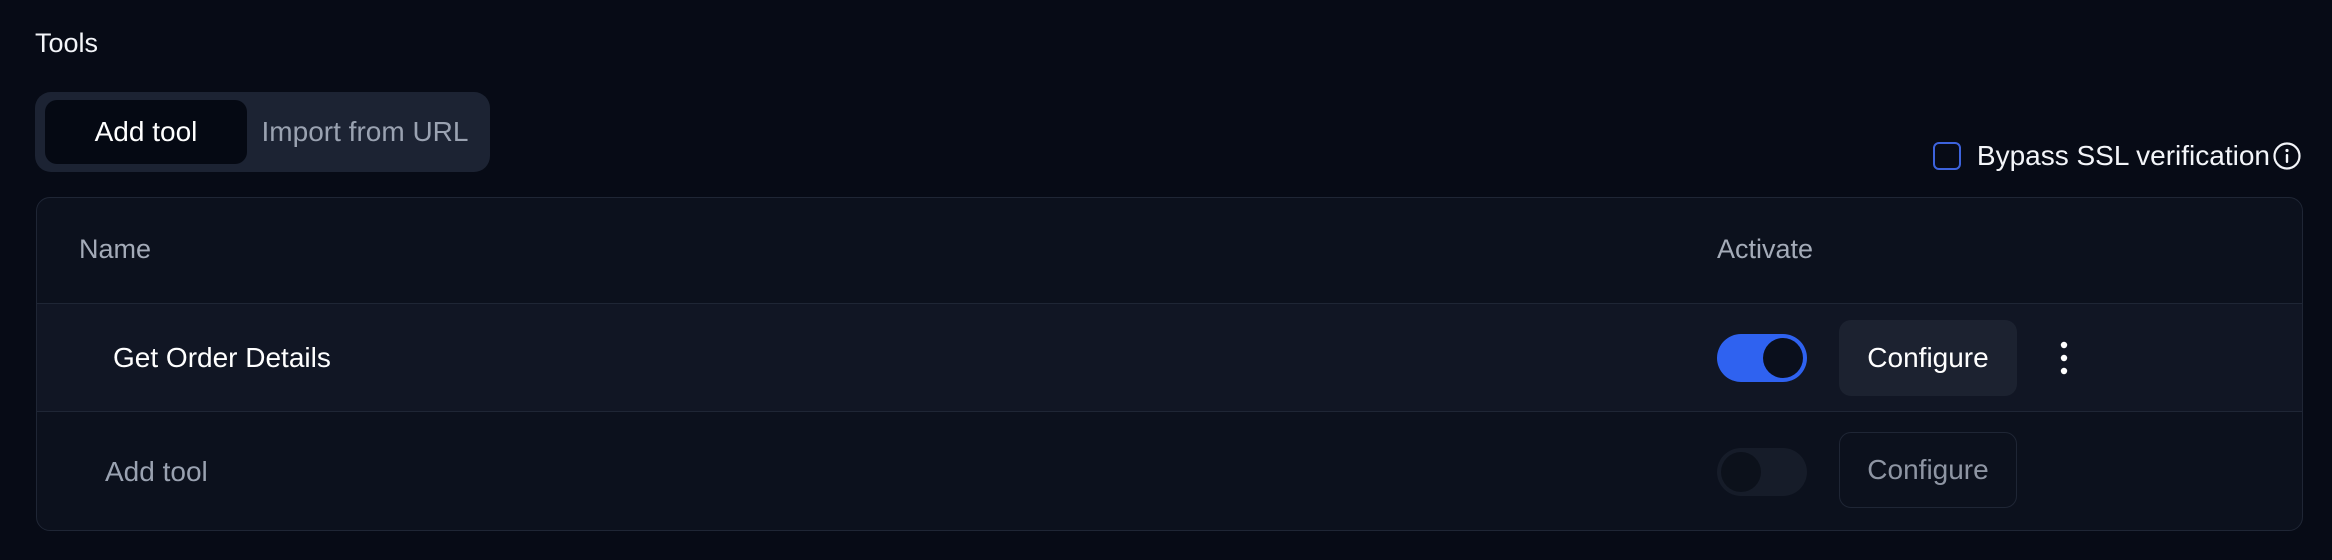 Image resolution: width=2332 pixels, height=560 pixels. What do you see at coordinates (1928, 470) in the screenshot?
I see `configure-button-disabled: Configure` at bounding box center [1928, 470].